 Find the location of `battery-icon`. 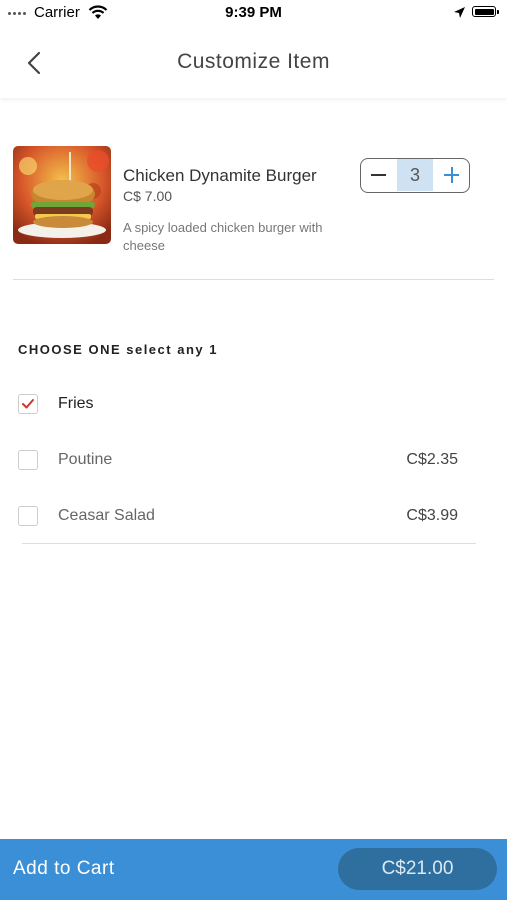

battery-icon is located at coordinates (485, 11).